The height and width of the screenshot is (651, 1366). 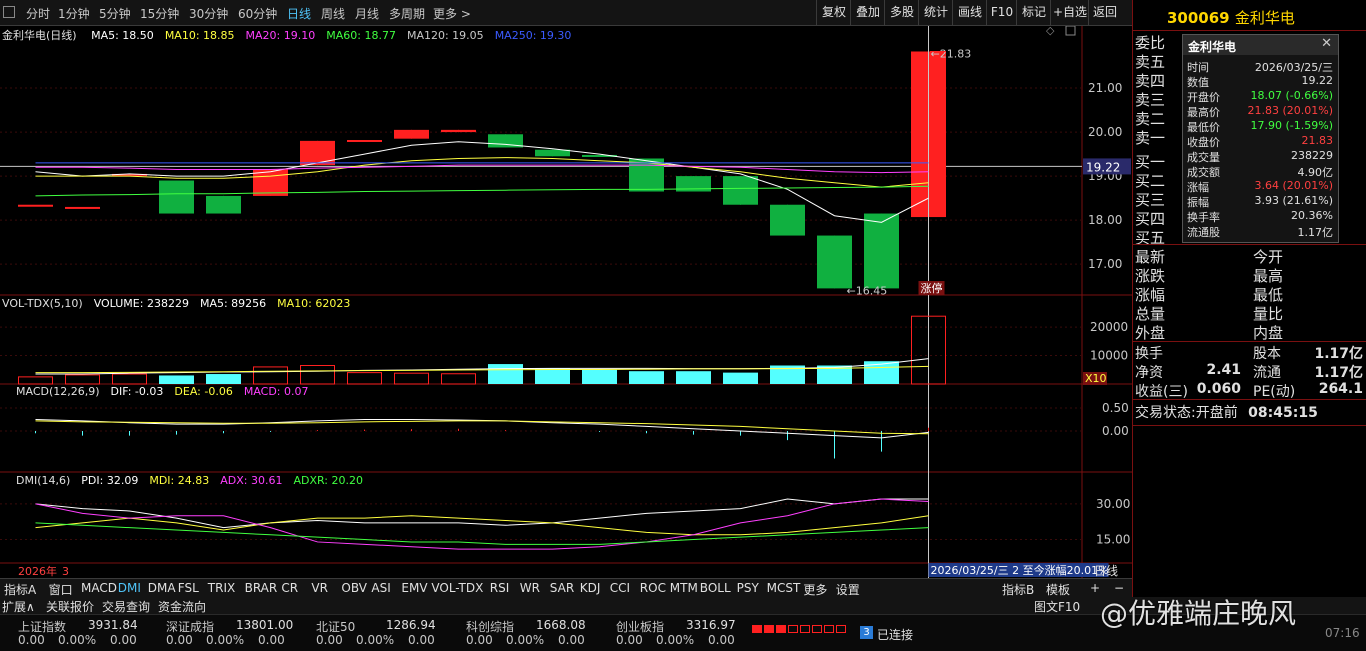 What do you see at coordinates (530, 588) in the screenshot?
I see `indicator-tab-15: WR` at bounding box center [530, 588].